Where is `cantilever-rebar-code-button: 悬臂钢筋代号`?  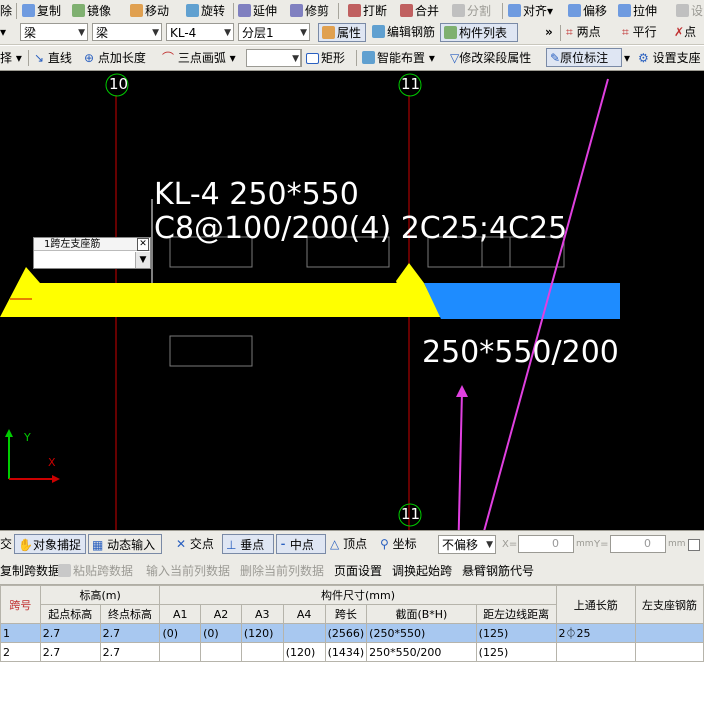
cantilever-rebar-code-button: 悬臂钢筋代号 is located at coordinates (498, 571).